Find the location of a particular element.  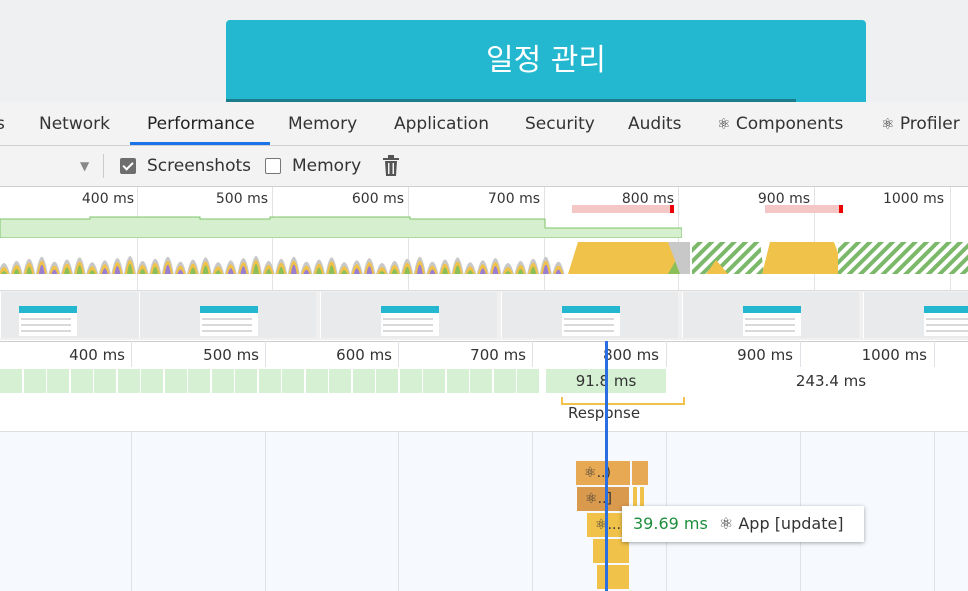

active-tab-indicator is located at coordinates (200, 143).